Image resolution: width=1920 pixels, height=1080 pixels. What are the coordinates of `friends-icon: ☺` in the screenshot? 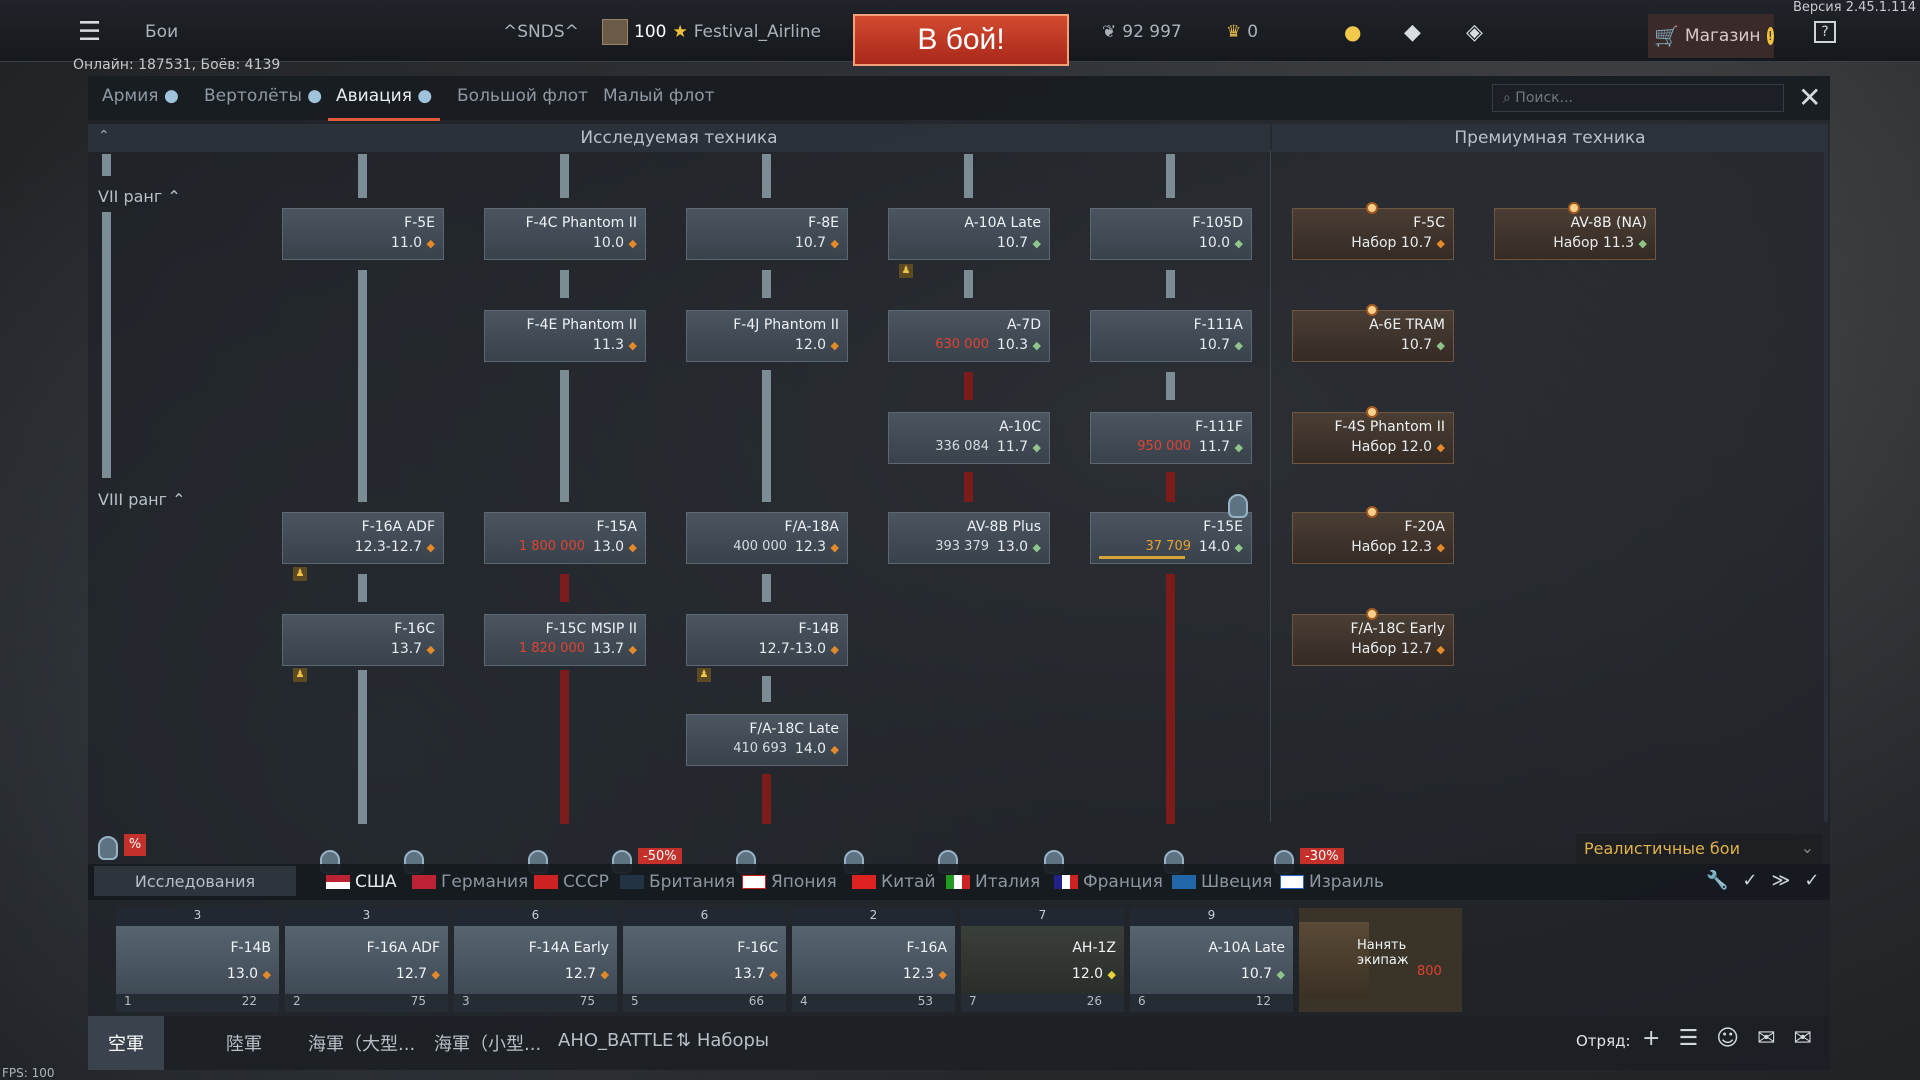 It's located at (1727, 1038).